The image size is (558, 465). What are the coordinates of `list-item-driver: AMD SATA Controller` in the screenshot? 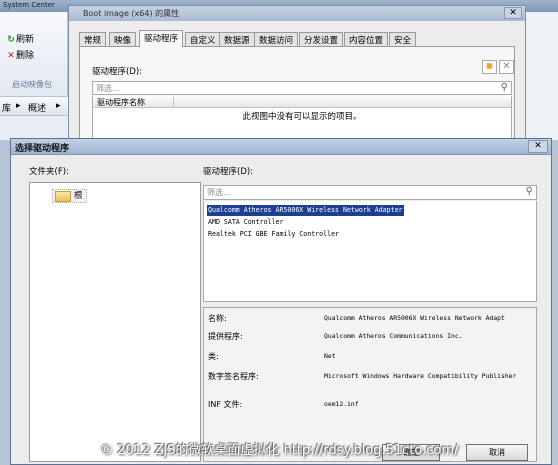 It's located at (245, 222).